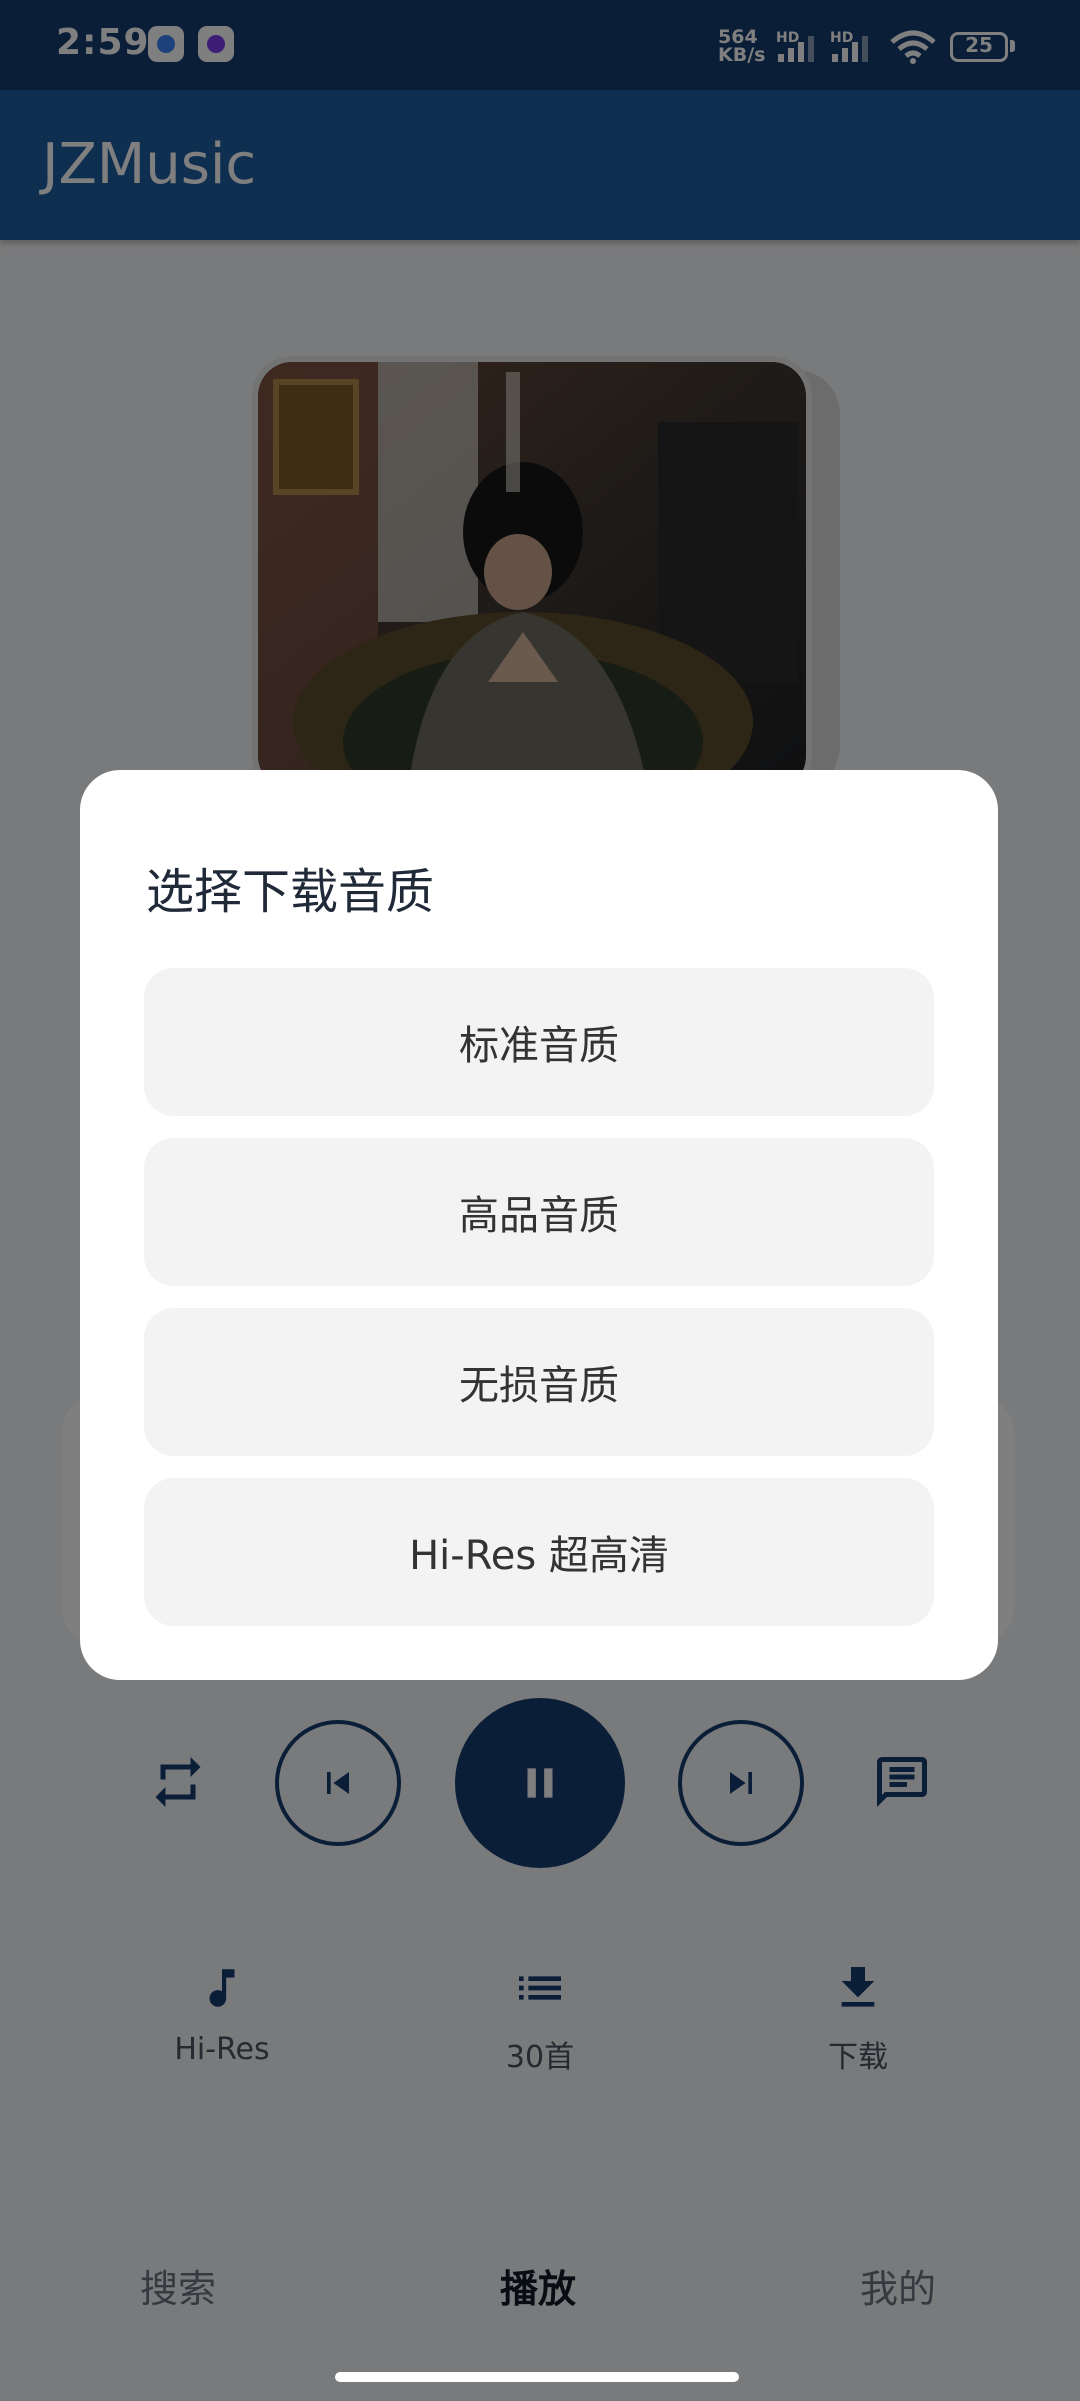 The image size is (1080, 2401). Describe the element at coordinates (539, 1552) in the screenshot. I see `quality-option-hi-res: Hi-Res 超高清` at that location.